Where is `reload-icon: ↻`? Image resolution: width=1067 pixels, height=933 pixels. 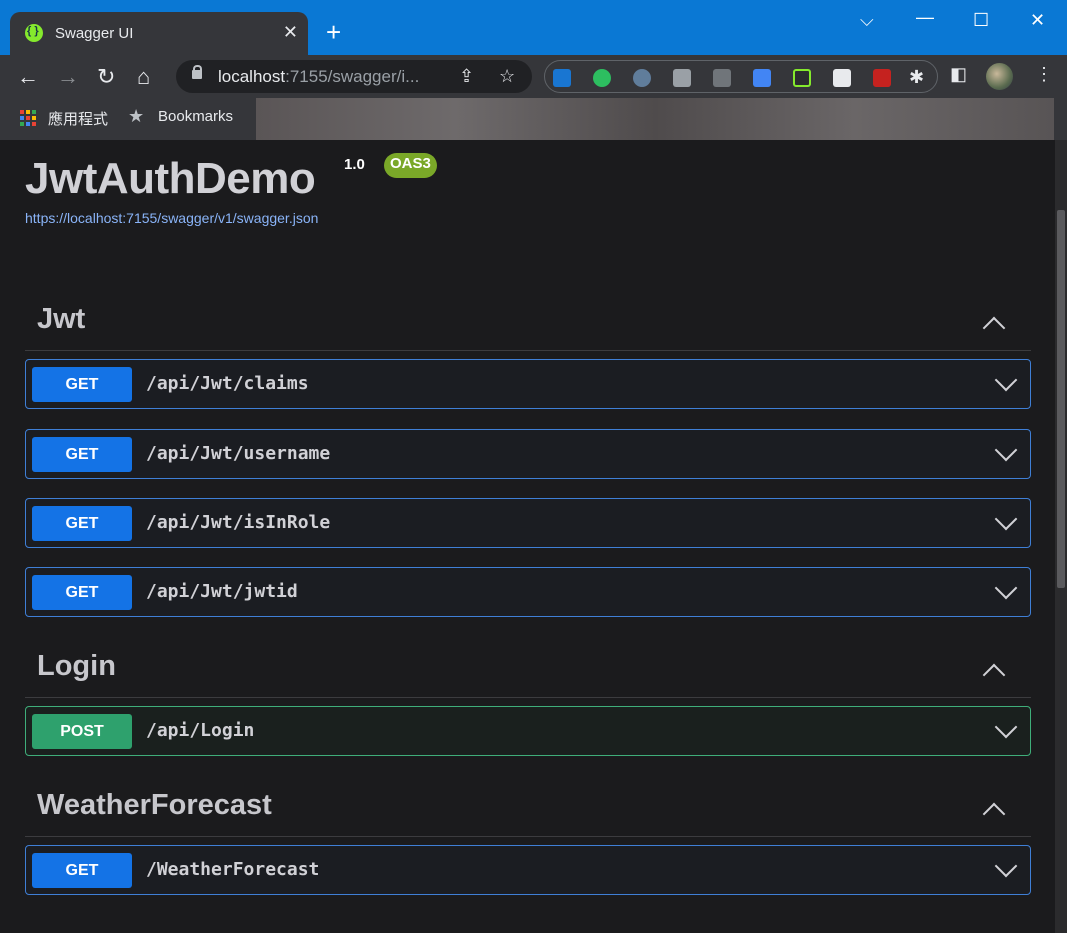
reload-icon: ↻ is located at coordinates (106, 77).